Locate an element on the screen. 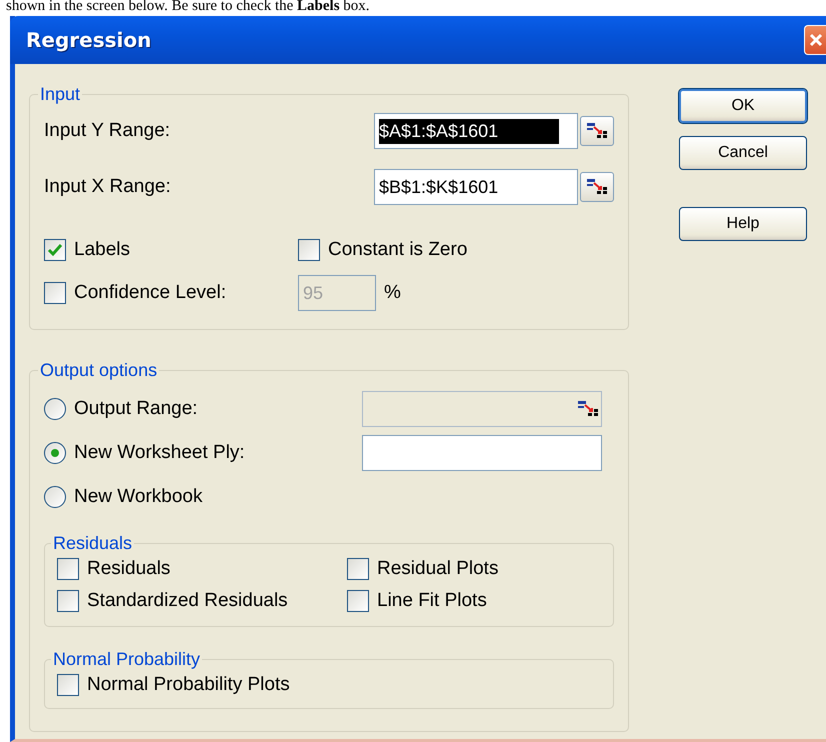 Image resolution: width=826 pixels, height=742 pixels. group-legend: Output options is located at coordinates (99, 370).